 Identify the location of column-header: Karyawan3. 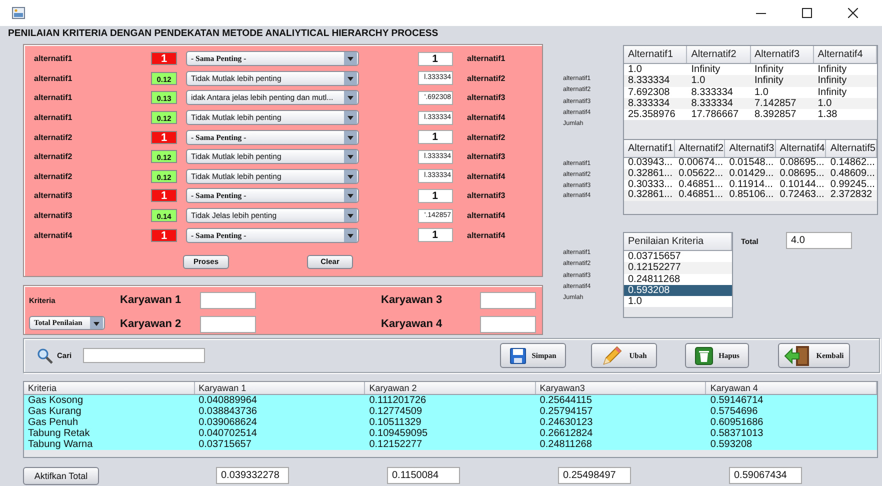
(621, 388).